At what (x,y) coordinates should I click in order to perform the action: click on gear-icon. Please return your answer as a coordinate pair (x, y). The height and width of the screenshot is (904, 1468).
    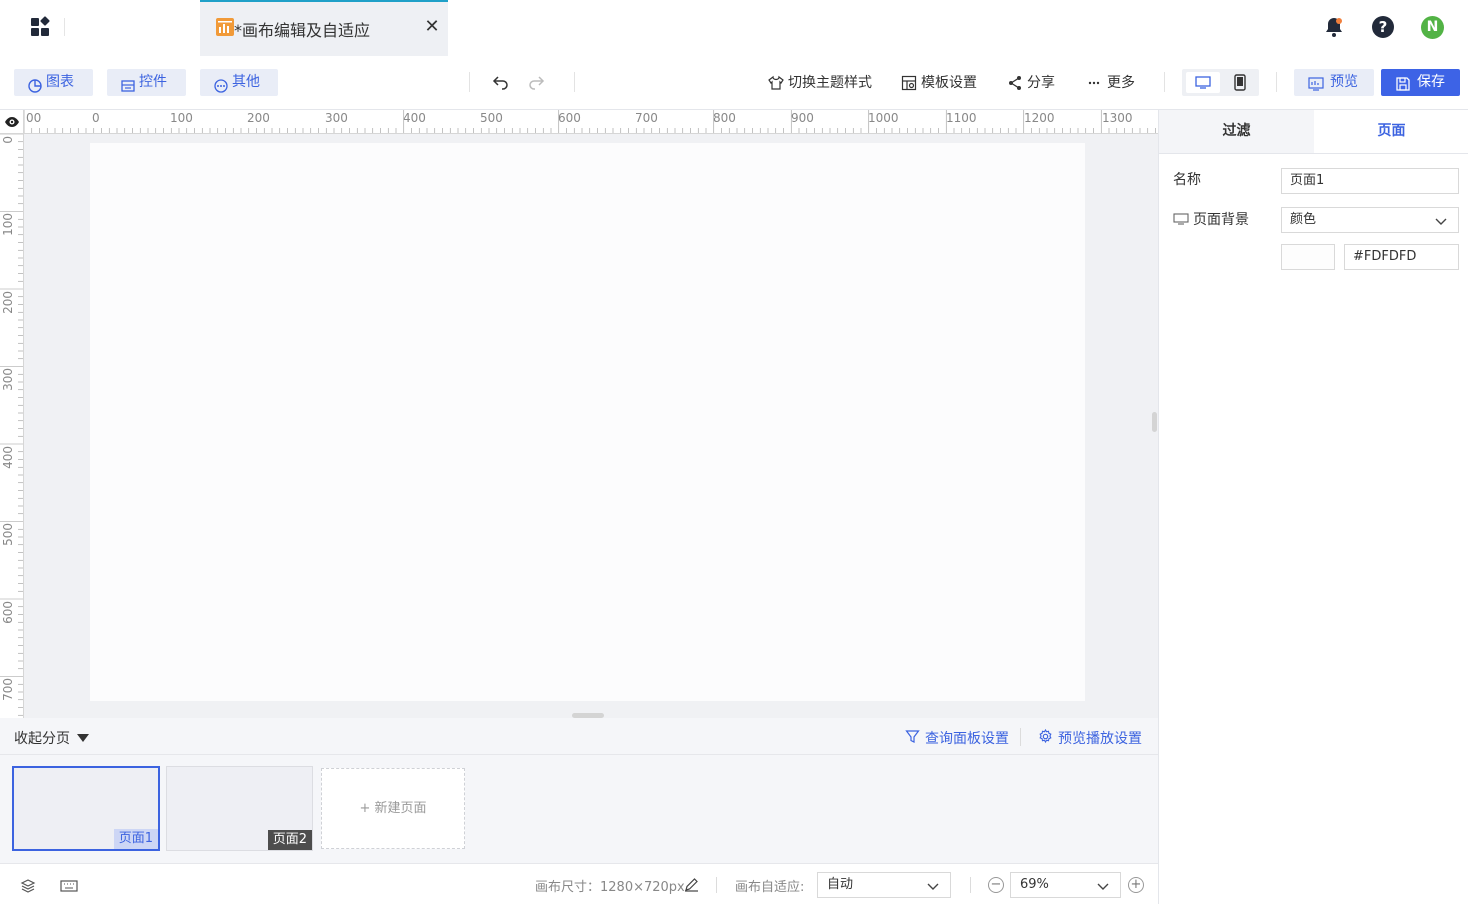
    Looking at the image, I should click on (1045, 736).